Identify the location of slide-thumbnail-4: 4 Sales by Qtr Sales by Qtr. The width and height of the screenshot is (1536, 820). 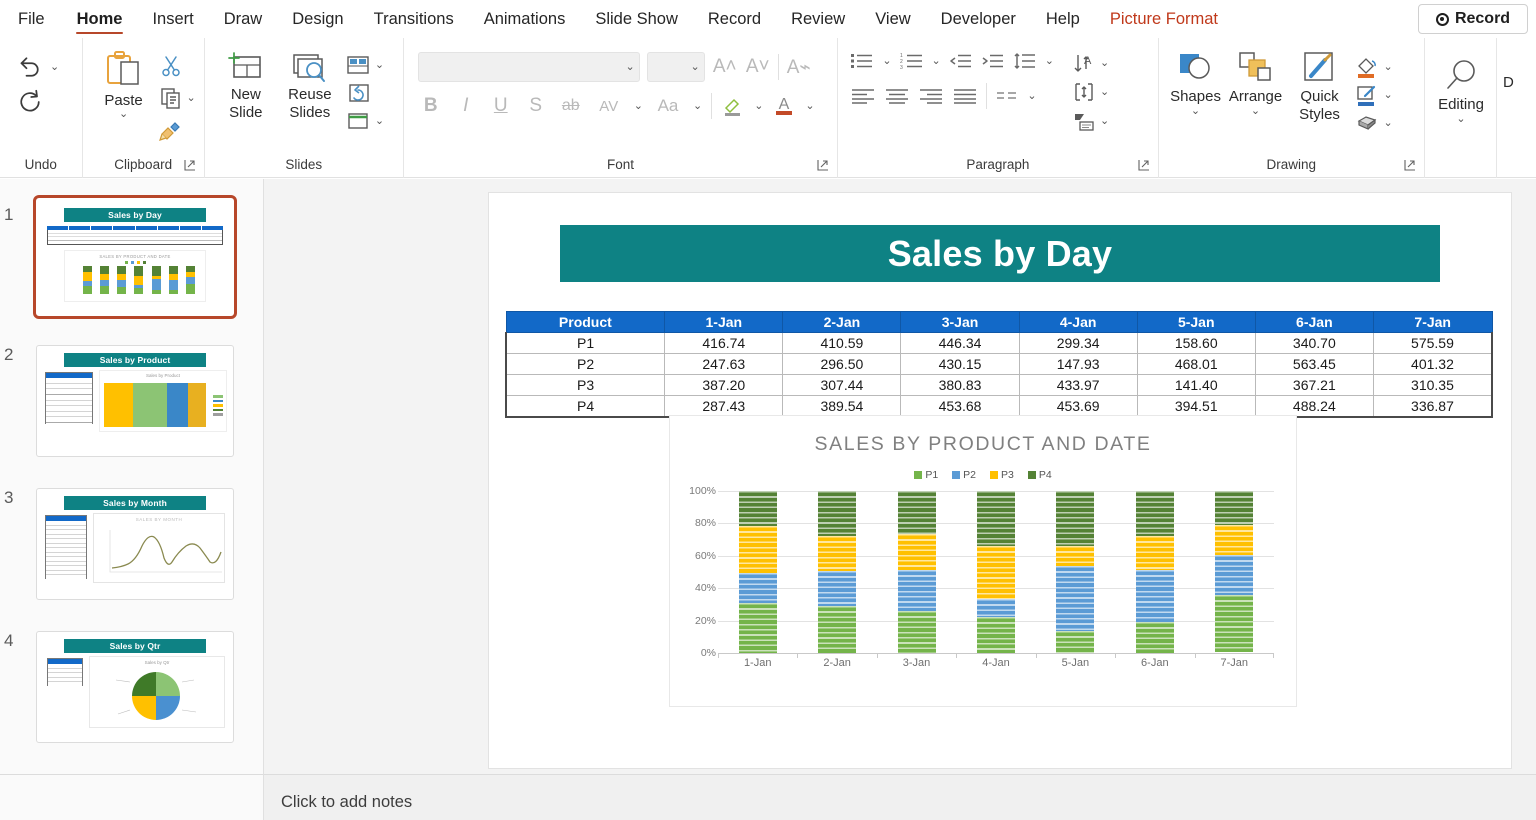
(131, 691).